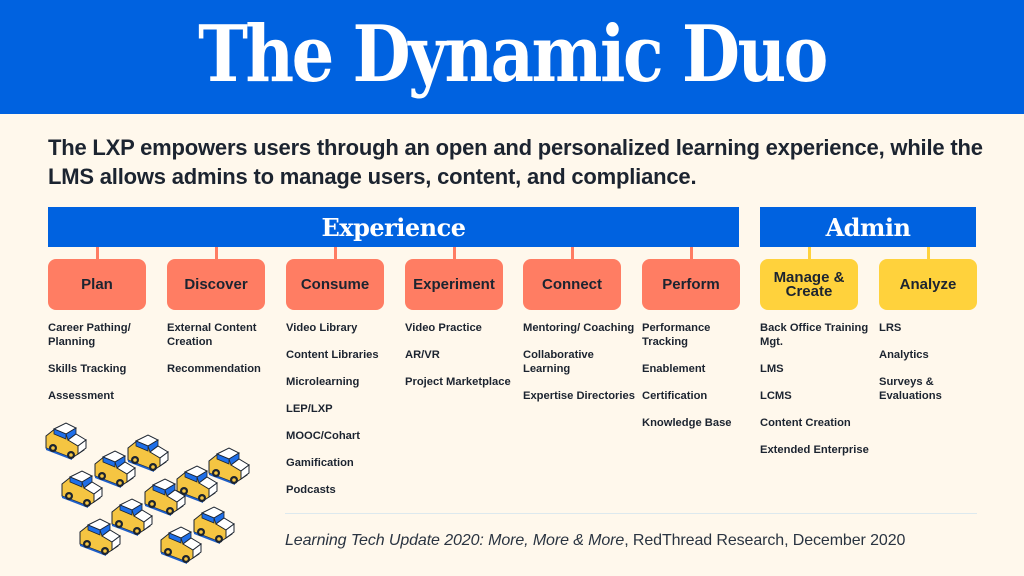 This screenshot has height=576, width=1024. What do you see at coordinates (458, 382) in the screenshot?
I see `list-item: Project Marketplace` at bounding box center [458, 382].